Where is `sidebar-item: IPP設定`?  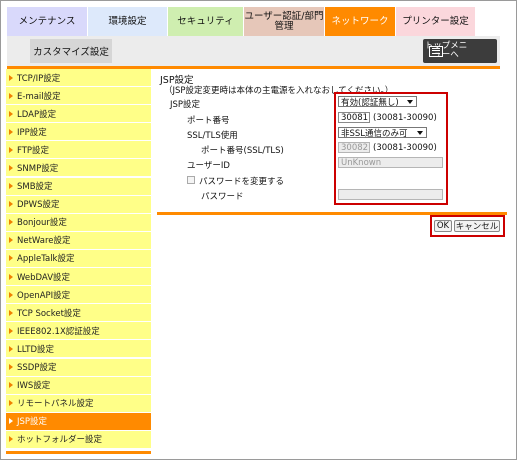
sidebar-item: IPP設定 is located at coordinates (78, 132).